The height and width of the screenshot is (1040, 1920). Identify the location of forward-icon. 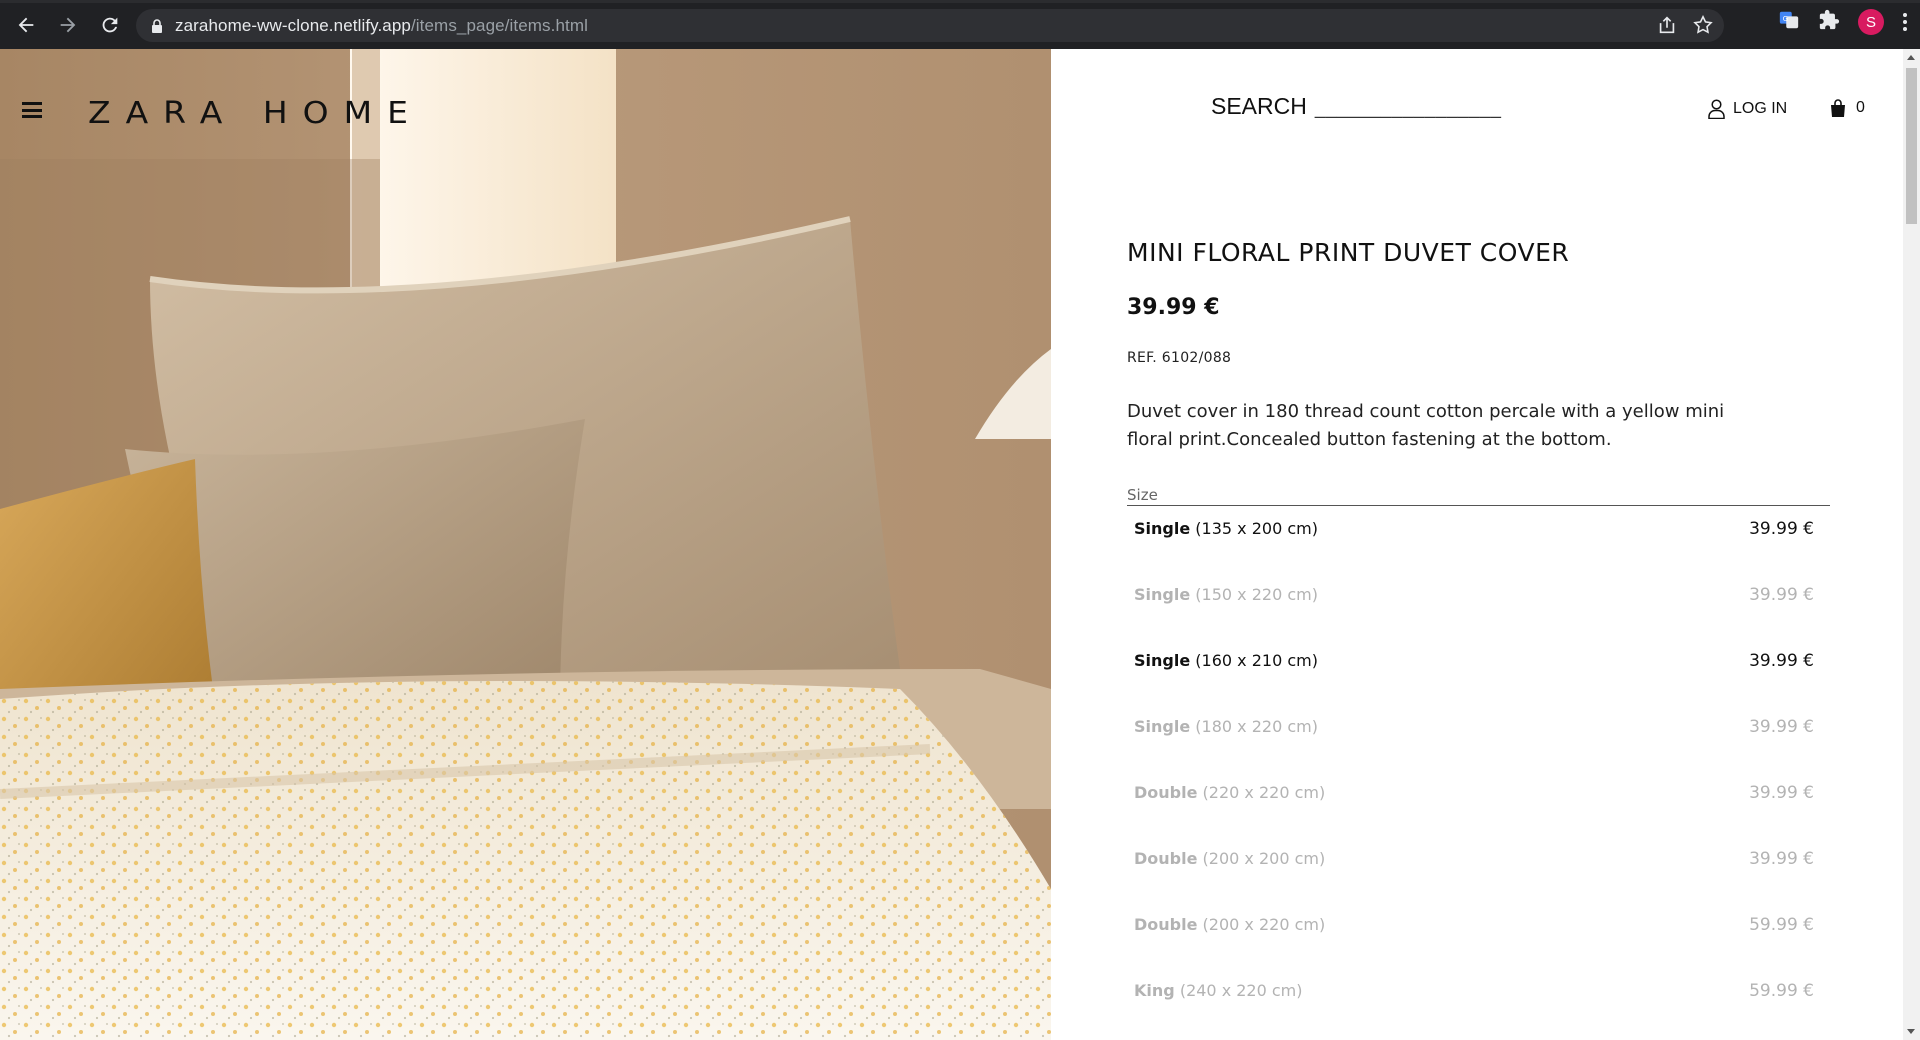
(68, 24).